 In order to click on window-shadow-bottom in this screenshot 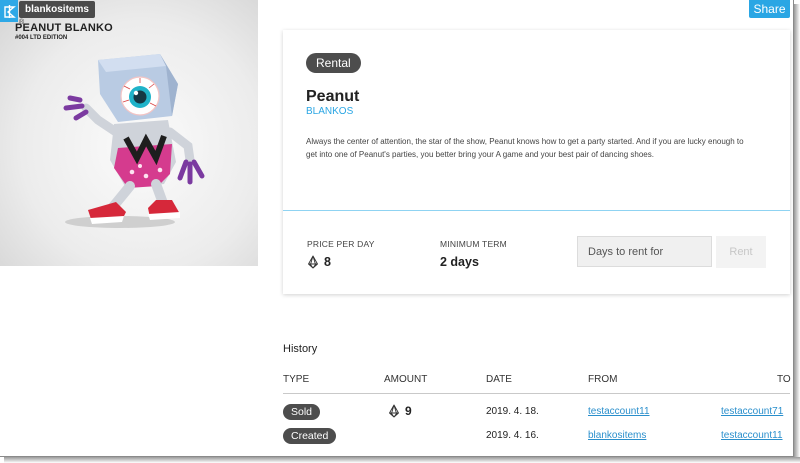, I will do `click(402, 460)`.